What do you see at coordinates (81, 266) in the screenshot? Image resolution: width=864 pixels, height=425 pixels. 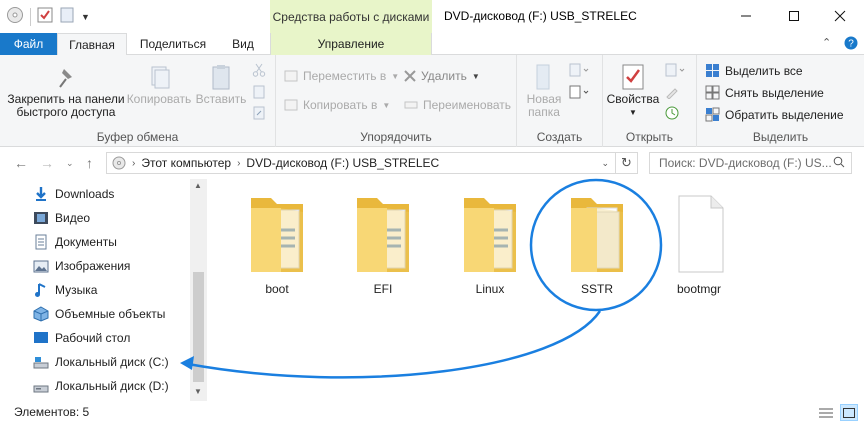 I see `nav-item-pictures: Изображения` at bounding box center [81, 266].